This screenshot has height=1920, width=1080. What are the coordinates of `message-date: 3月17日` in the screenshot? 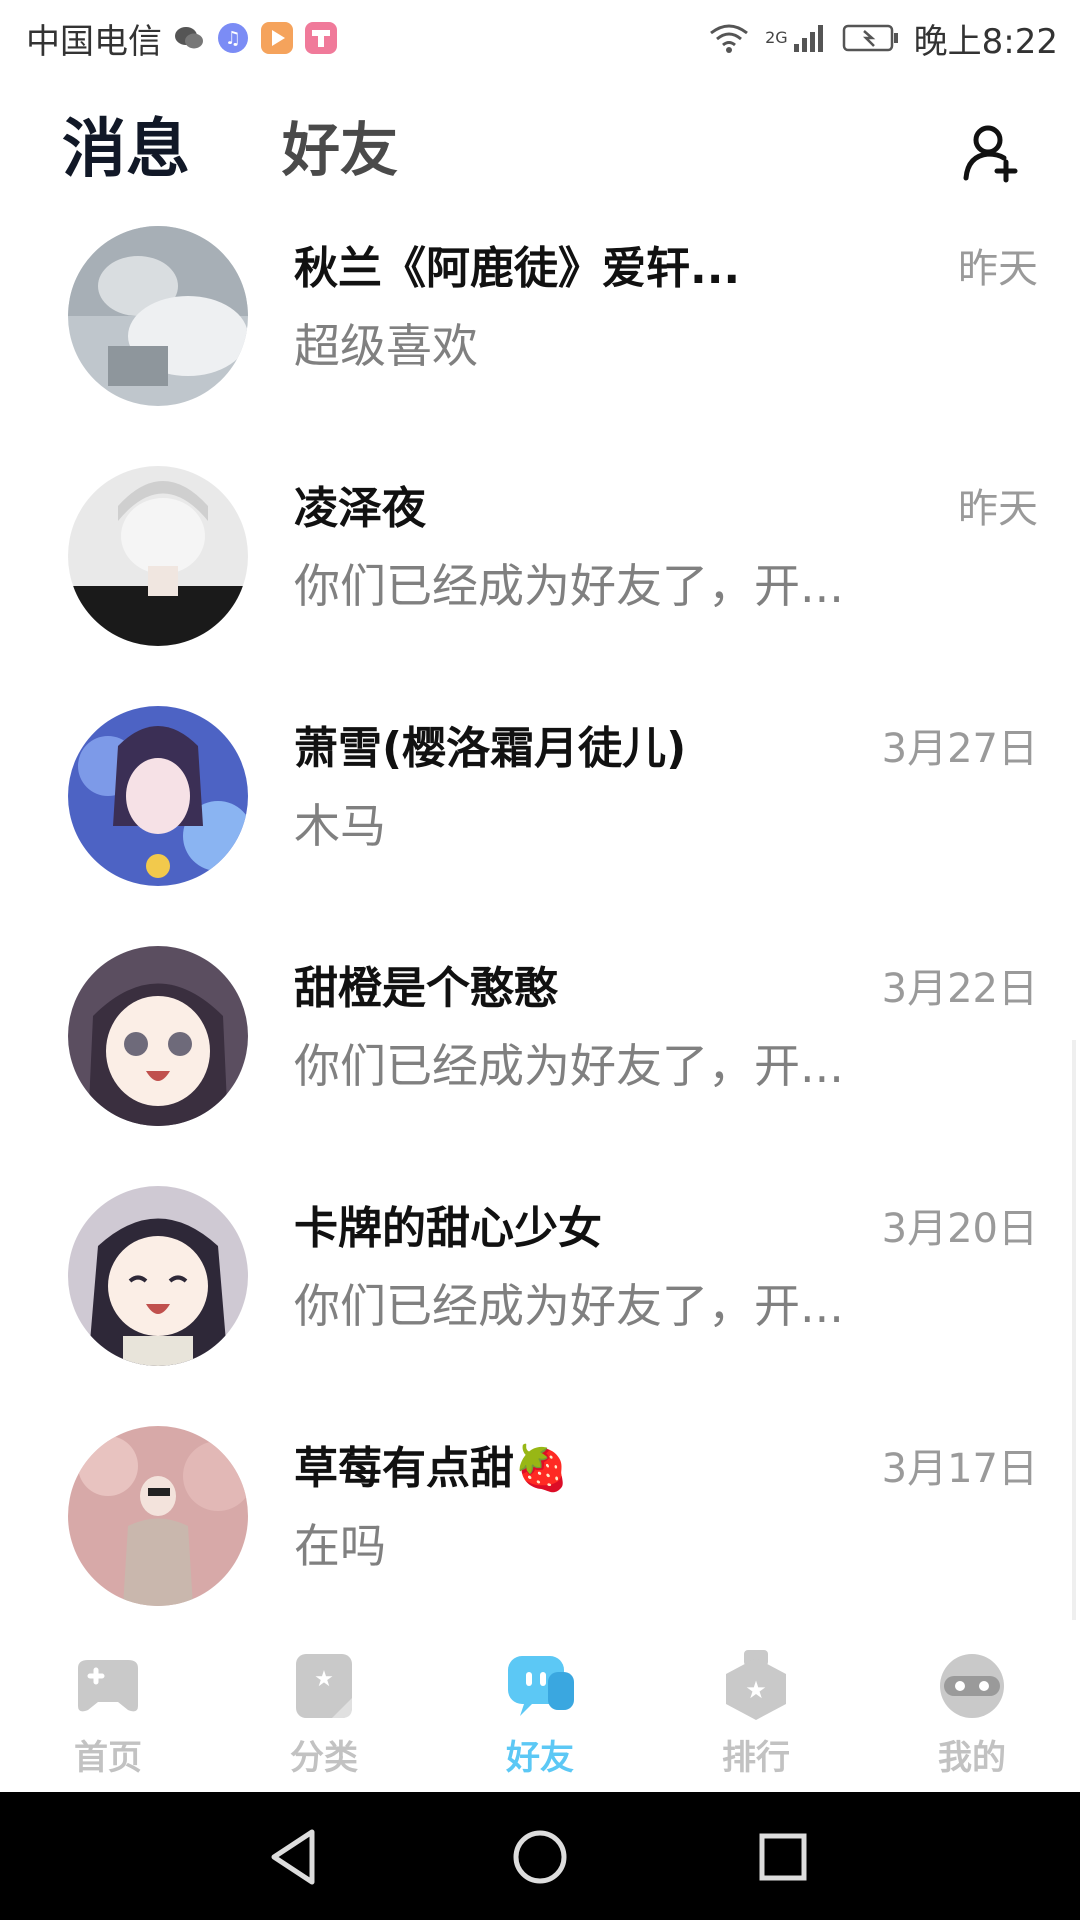 It's located at (959, 1469).